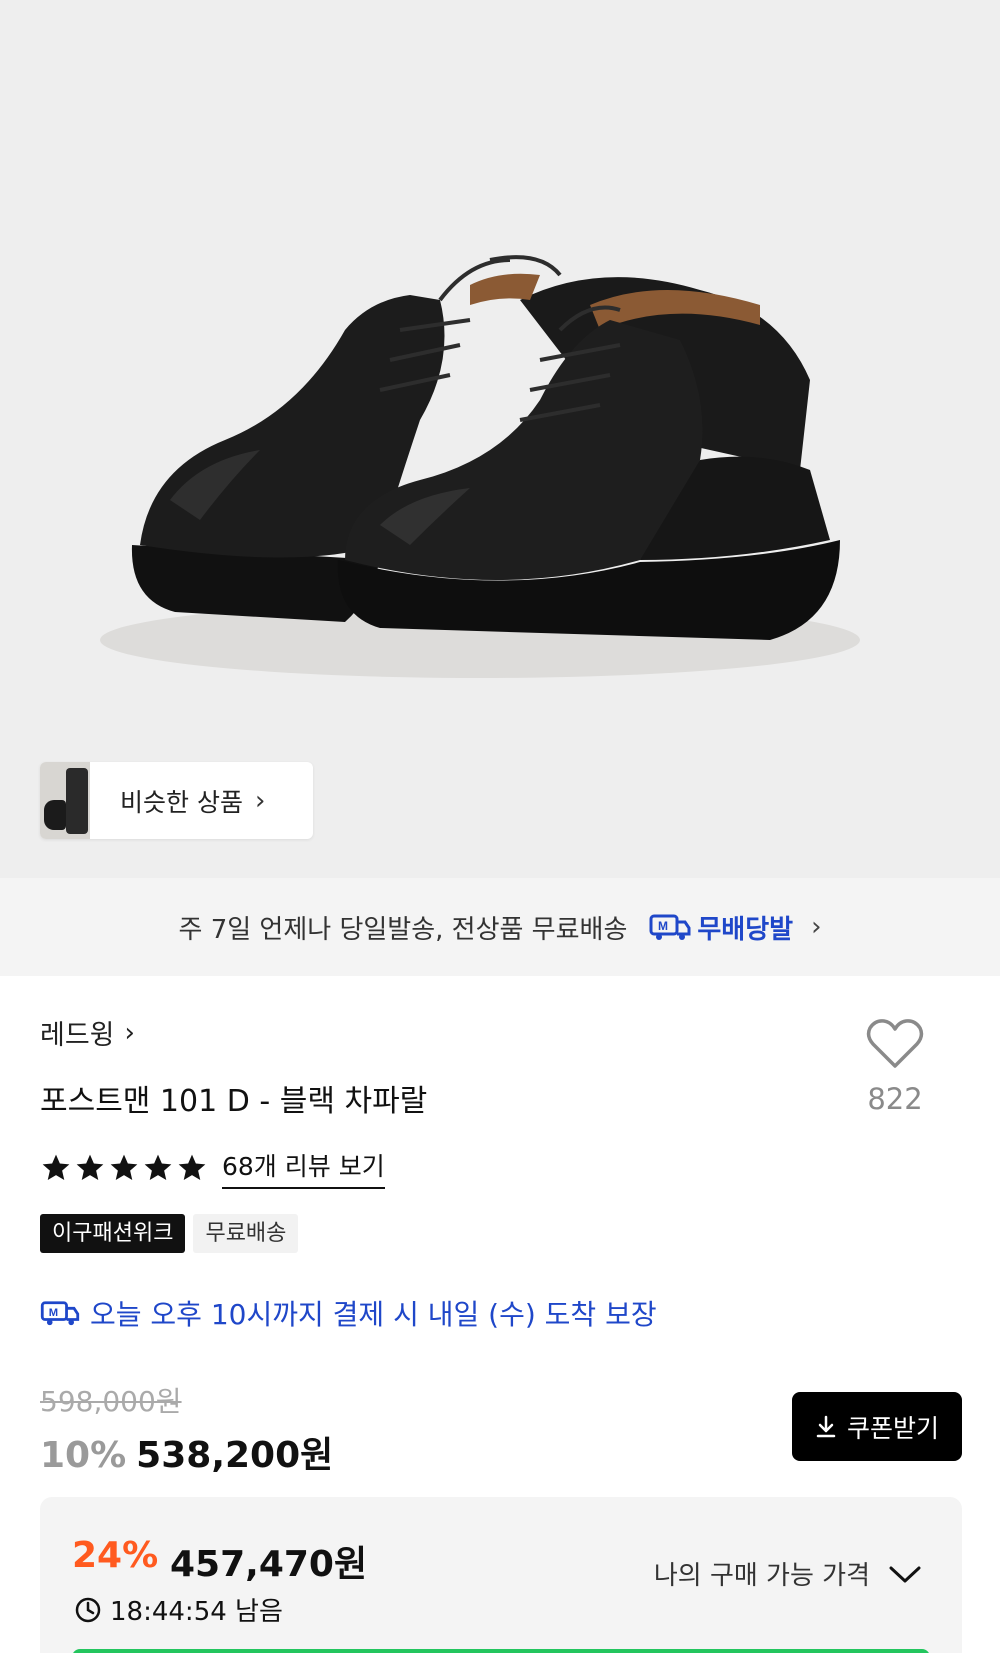 The image size is (1000, 1653). What do you see at coordinates (895, 1099) in the screenshot?
I see `like-count: 822` at bounding box center [895, 1099].